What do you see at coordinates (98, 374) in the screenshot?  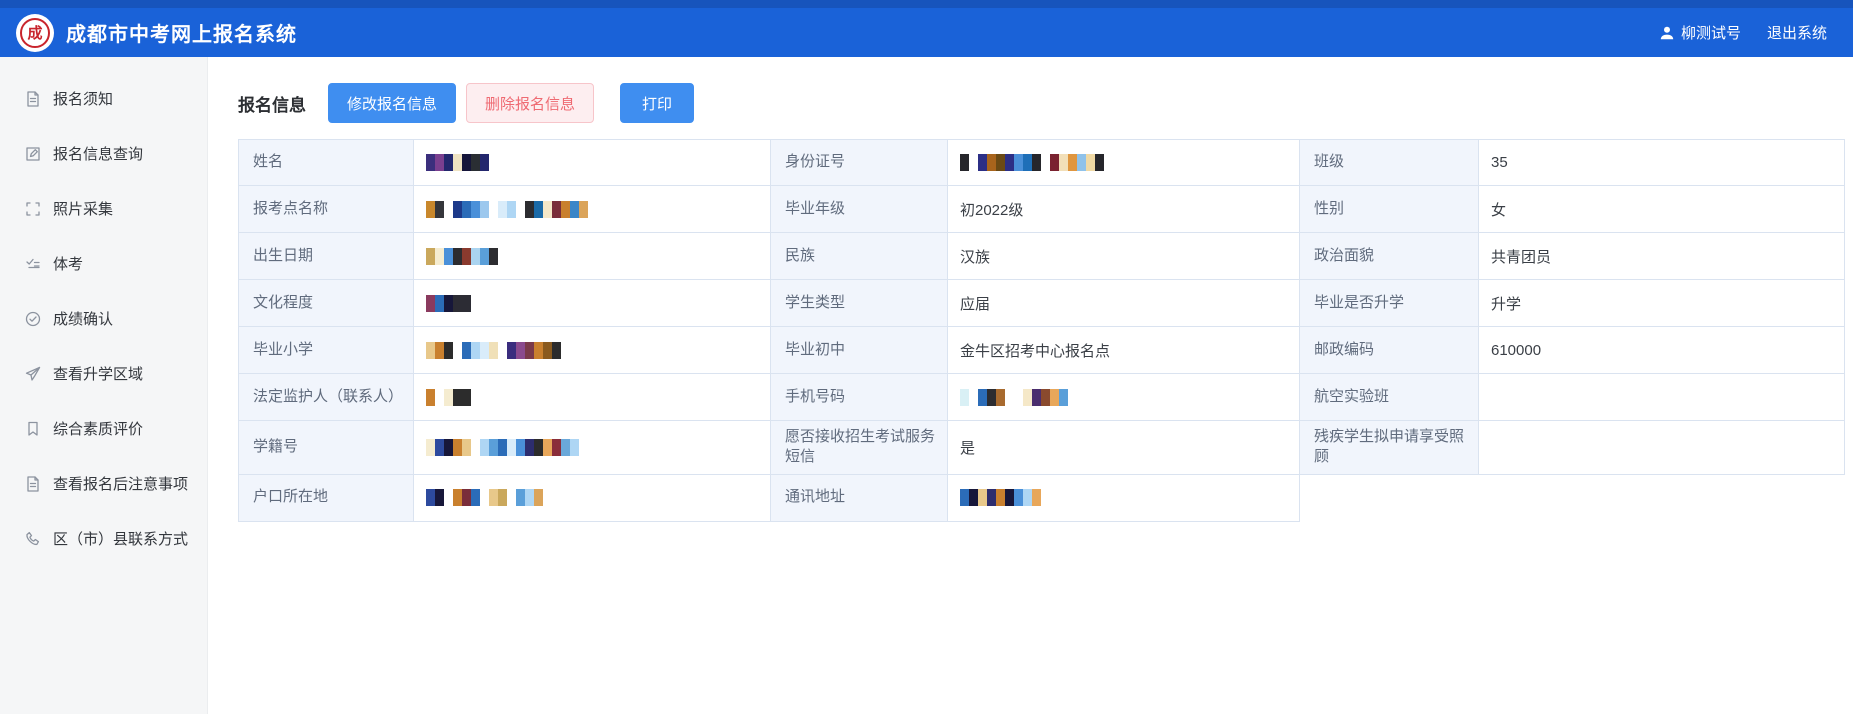 I see `sidebar-item-label: 查看升学区域` at bounding box center [98, 374].